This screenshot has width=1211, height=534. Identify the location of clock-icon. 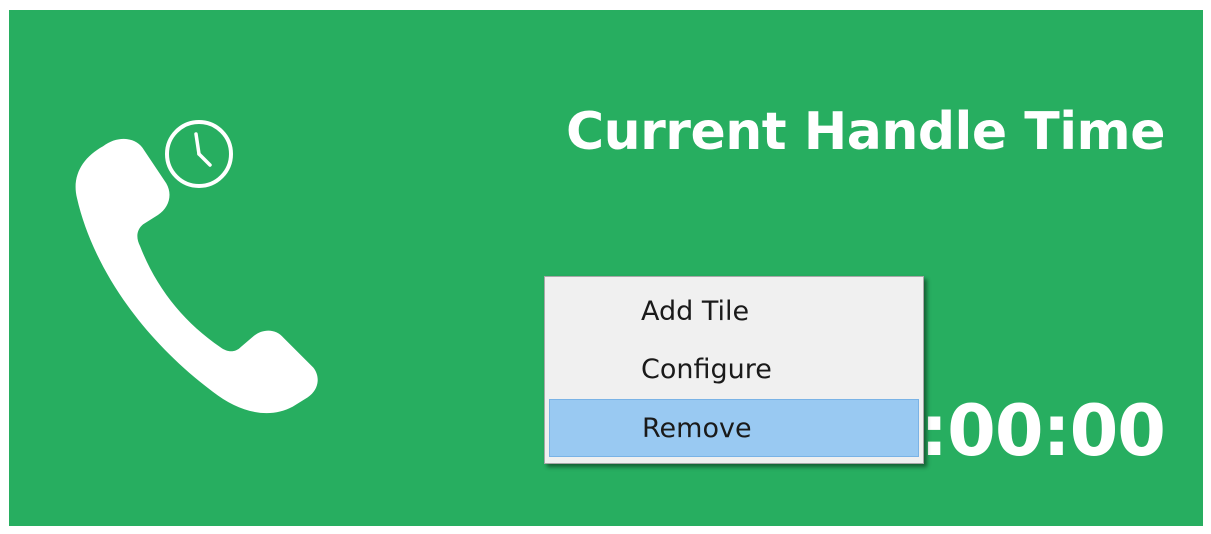
(199, 154).